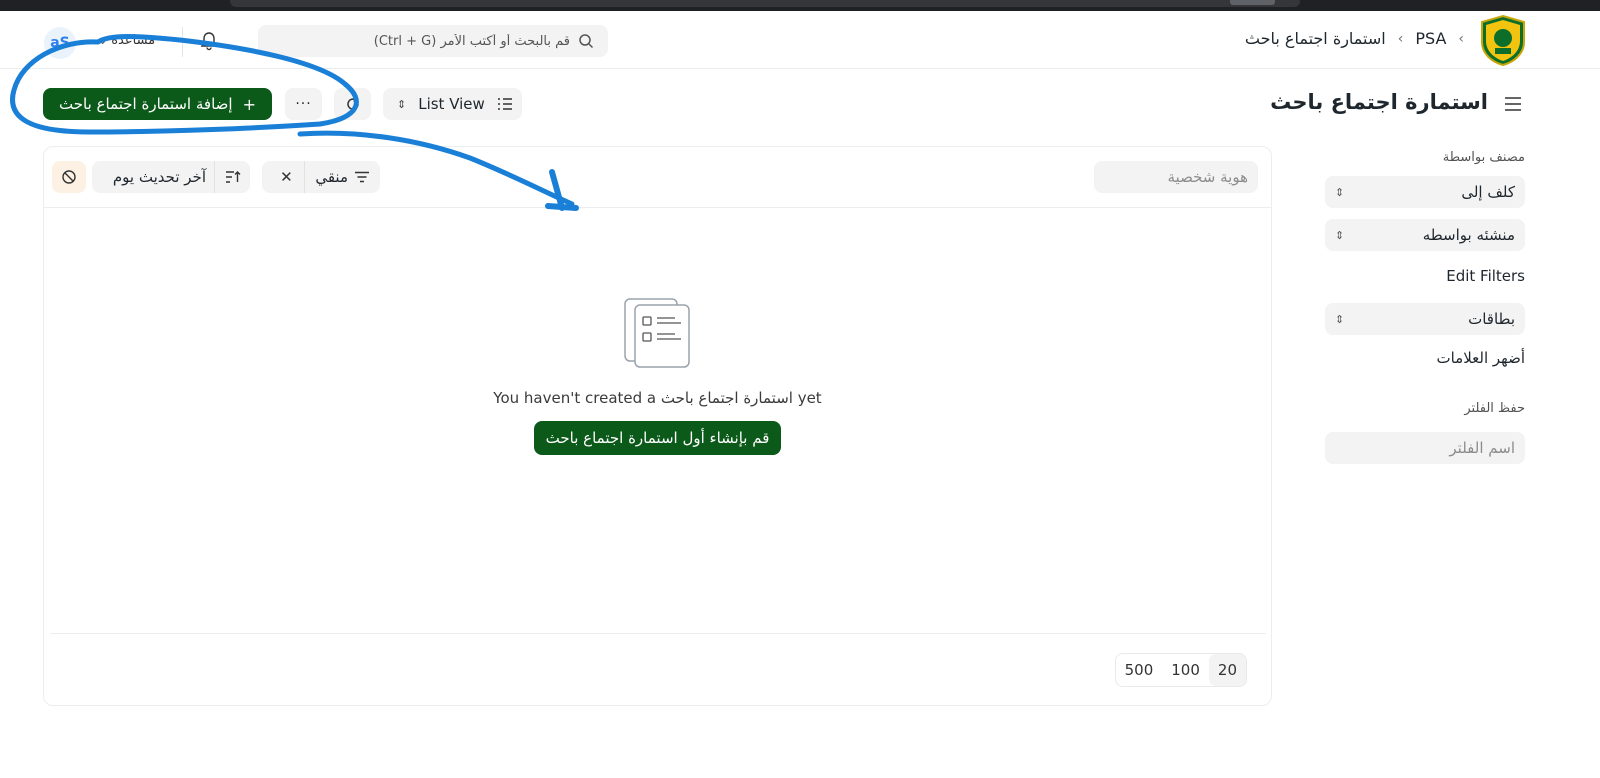 The height and width of the screenshot is (778, 1600). I want to click on created-by-label: منشئه بواسطه, so click(1468, 235).